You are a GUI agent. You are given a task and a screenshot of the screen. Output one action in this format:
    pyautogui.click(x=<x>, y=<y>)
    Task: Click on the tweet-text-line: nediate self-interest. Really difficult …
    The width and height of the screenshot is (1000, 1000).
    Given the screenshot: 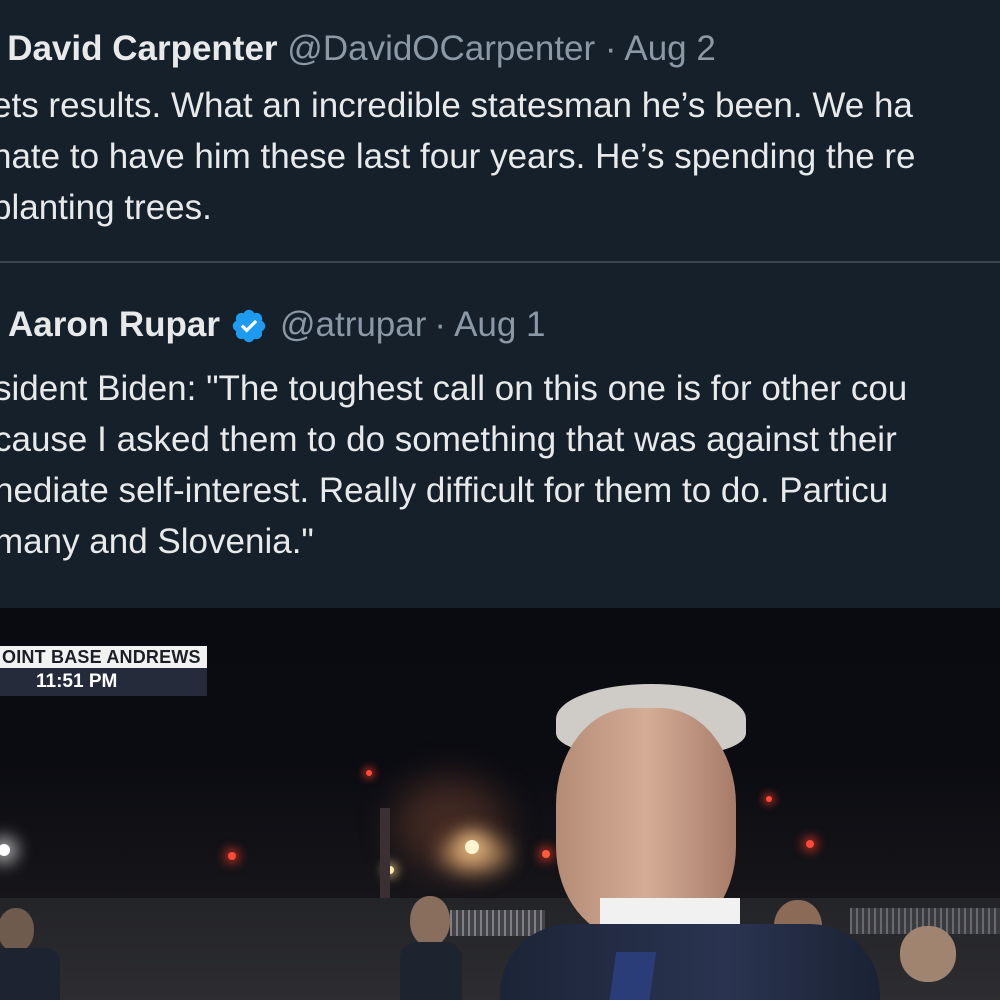 What is the action you would take?
    pyautogui.click(x=444, y=490)
    